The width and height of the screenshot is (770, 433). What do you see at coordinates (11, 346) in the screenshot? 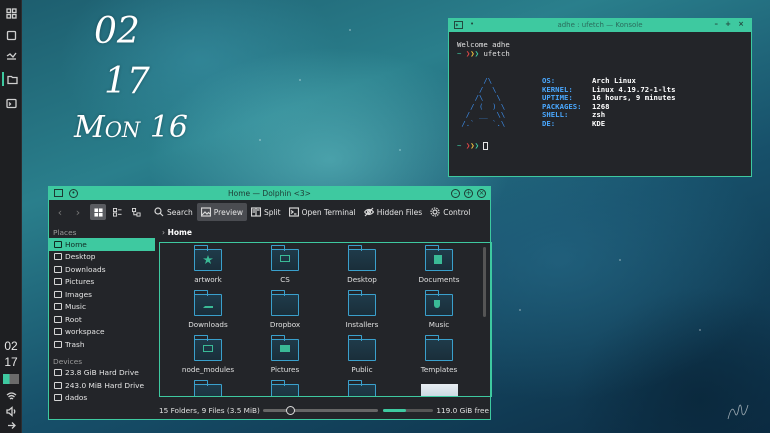
I see `panel-clock-hour: 02` at bounding box center [11, 346].